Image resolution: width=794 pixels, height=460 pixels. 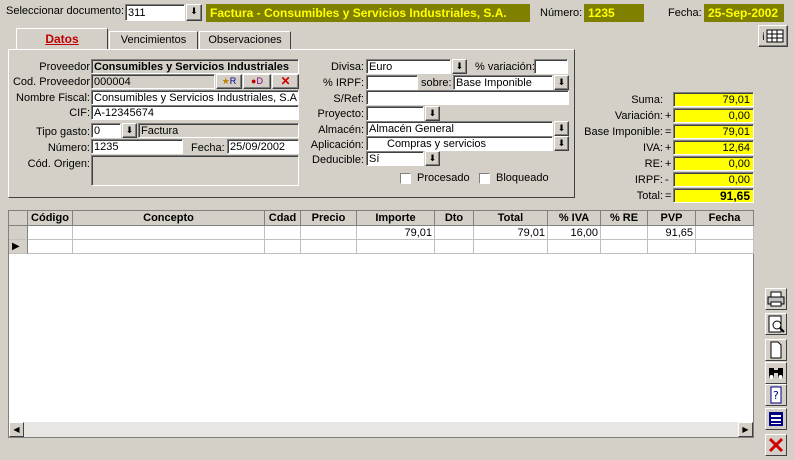 I want to click on total-sign: -, so click(x=667, y=180).